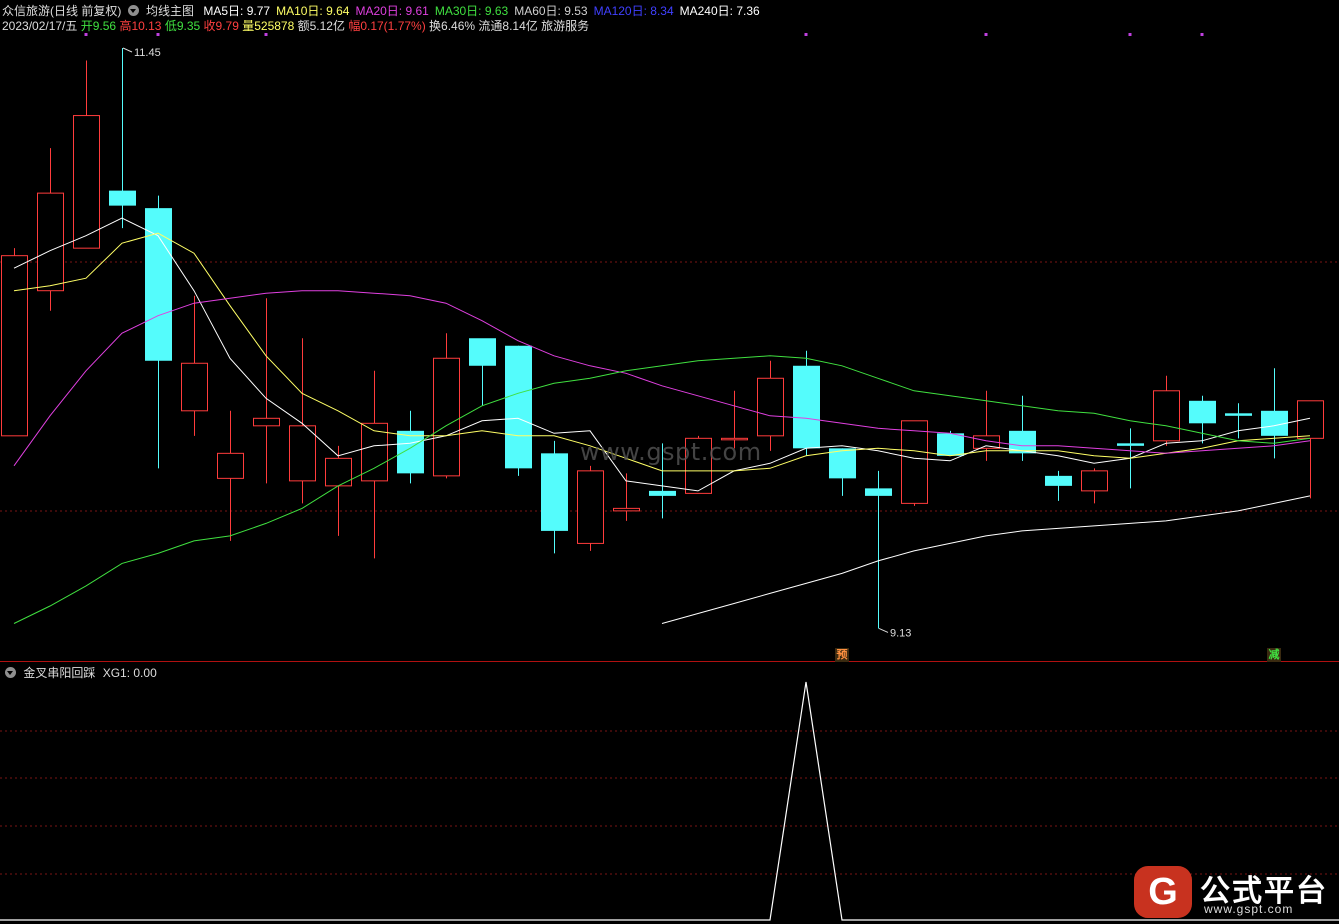 This screenshot has height=924, width=1339. I want to click on watermark: www.gspt.com, so click(671, 452).